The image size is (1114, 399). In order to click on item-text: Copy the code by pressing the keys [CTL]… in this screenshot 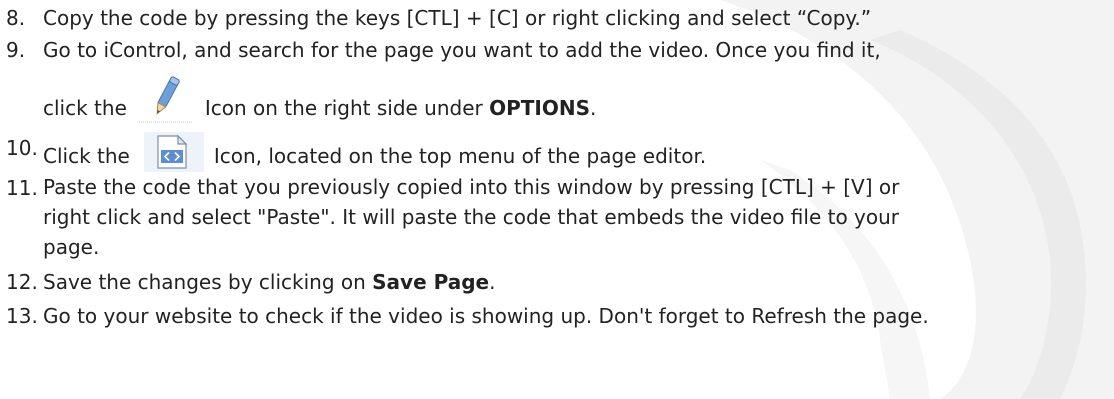, I will do `click(457, 18)`.